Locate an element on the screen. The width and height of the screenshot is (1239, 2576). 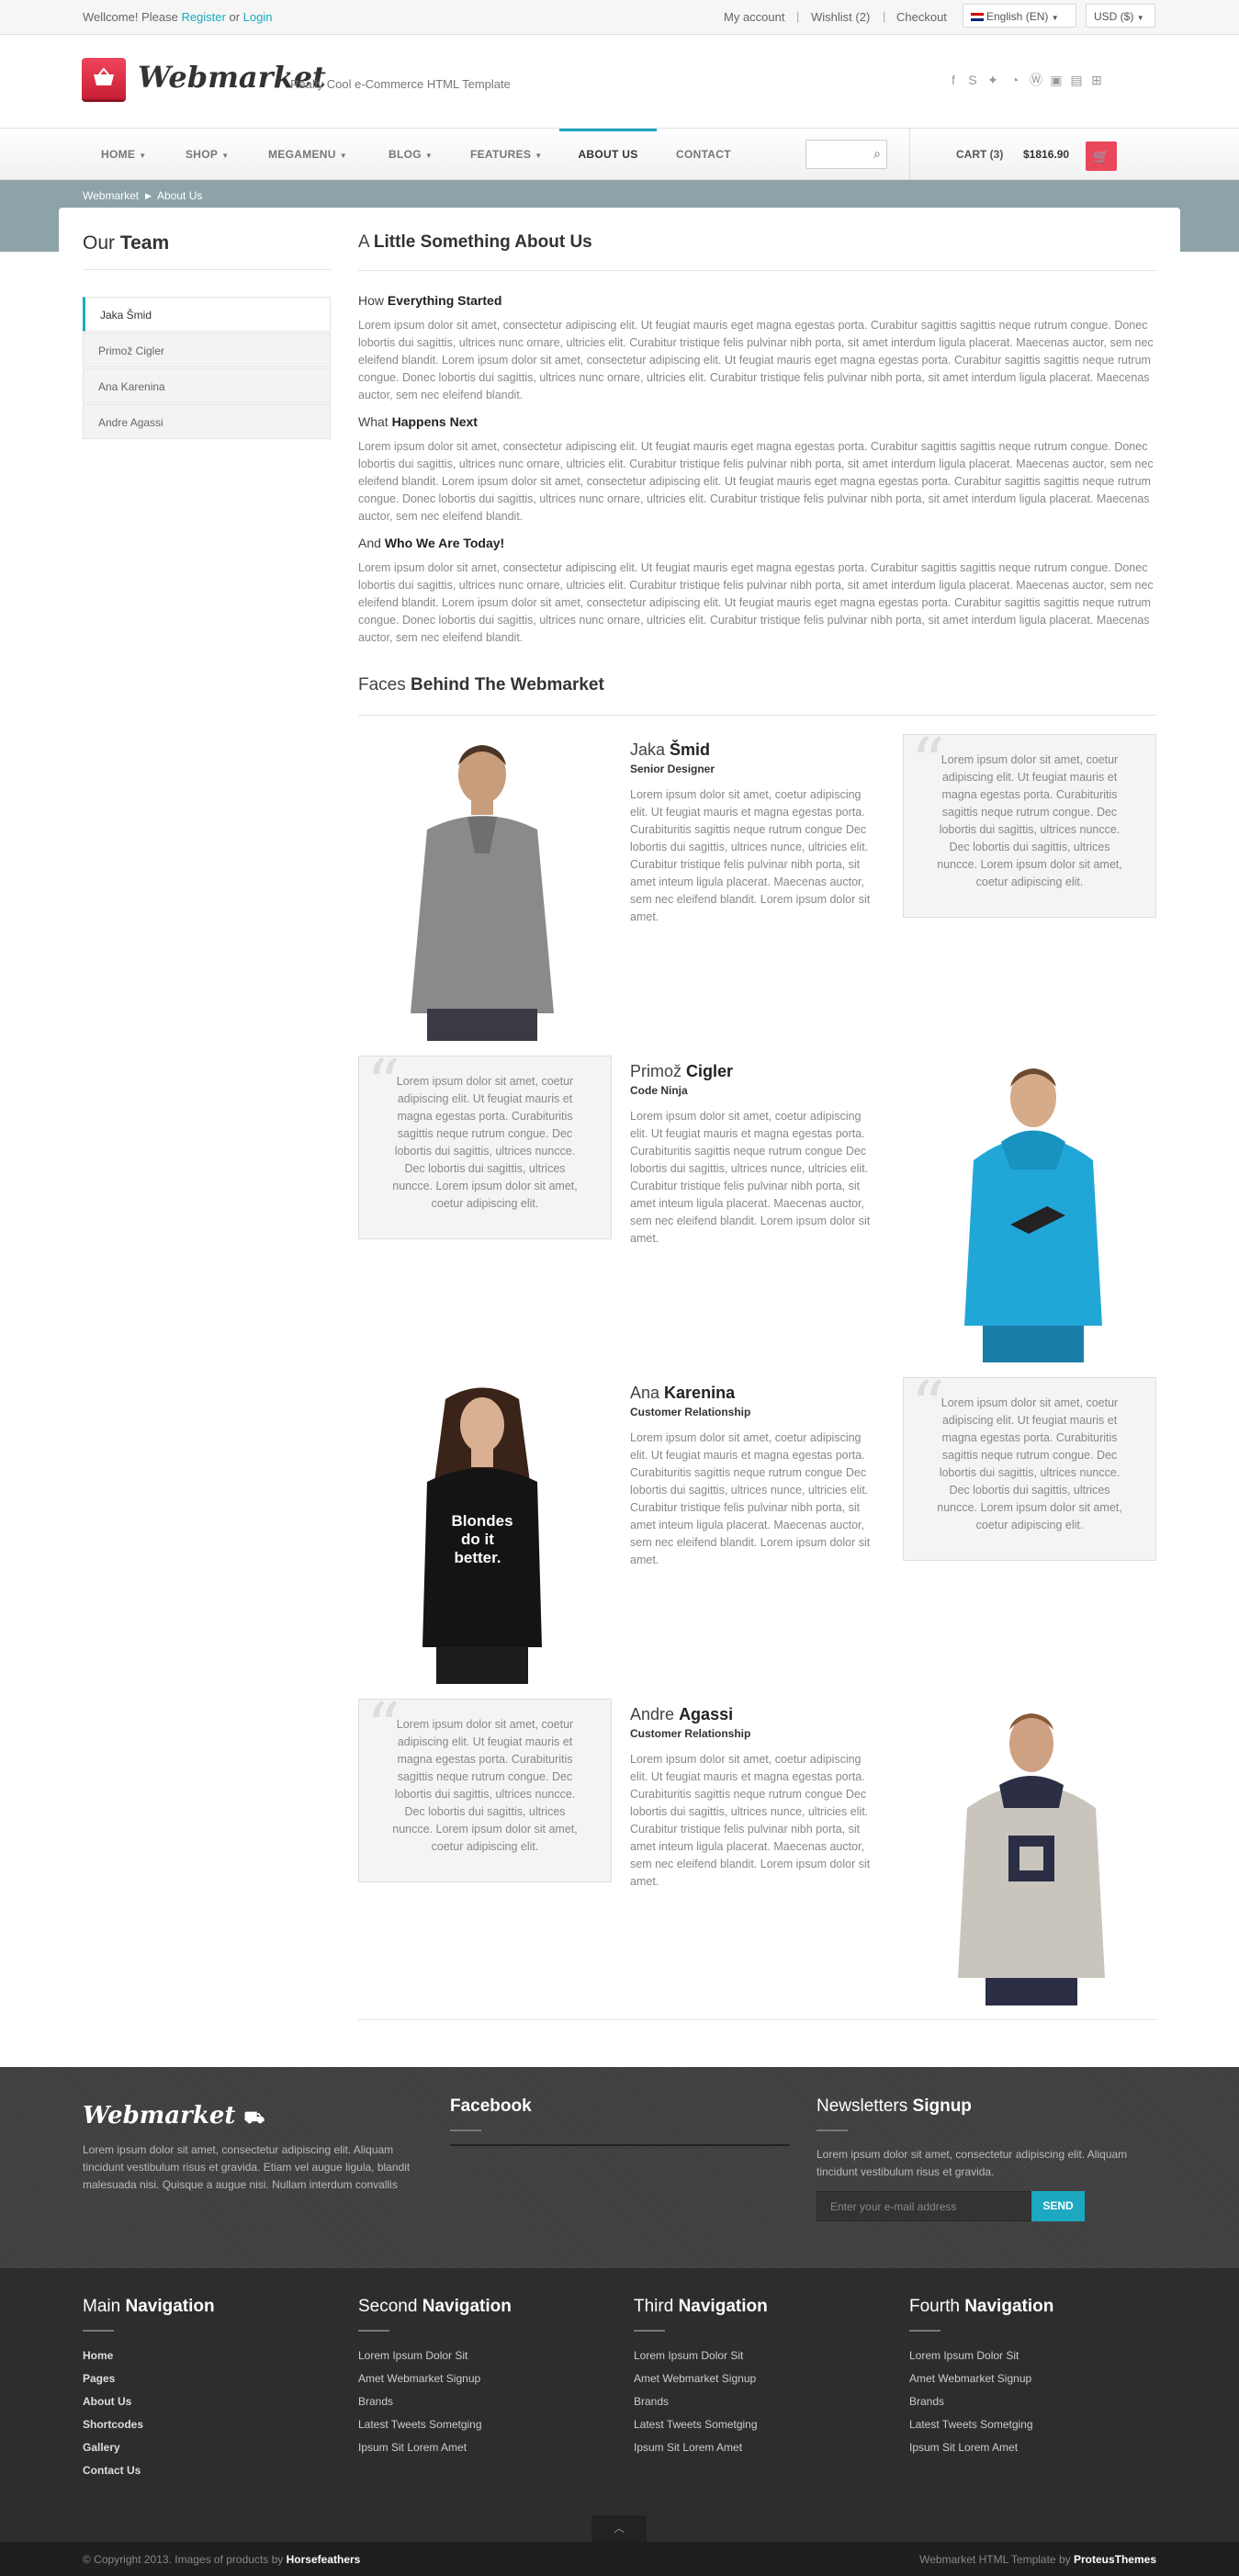
nav-shop: SHOP ▼ is located at coordinates (207, 154).